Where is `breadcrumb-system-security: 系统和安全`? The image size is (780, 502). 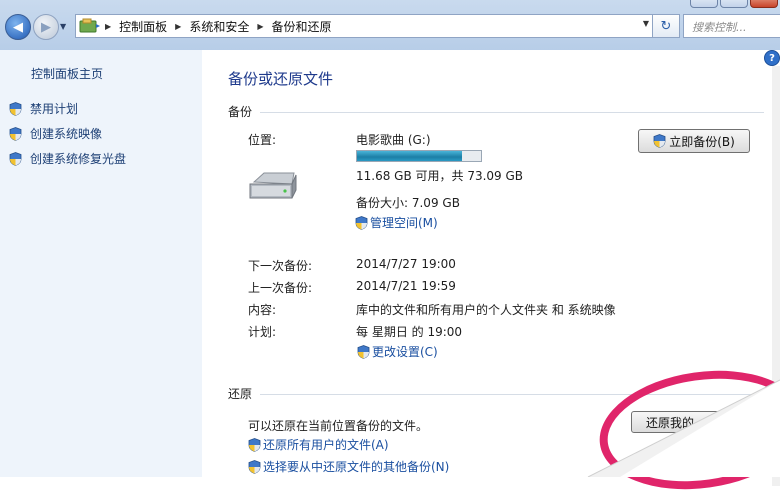 breadcrumb-system-security: 系统和安全 is located at coordinates (219, 26).